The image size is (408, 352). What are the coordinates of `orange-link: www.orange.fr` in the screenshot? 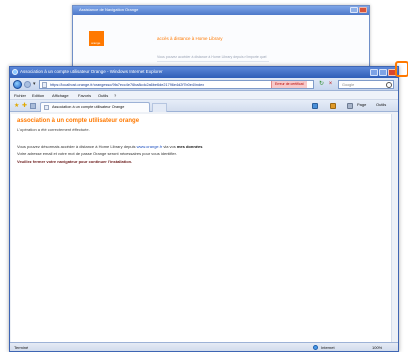 It's located at (150, 146).